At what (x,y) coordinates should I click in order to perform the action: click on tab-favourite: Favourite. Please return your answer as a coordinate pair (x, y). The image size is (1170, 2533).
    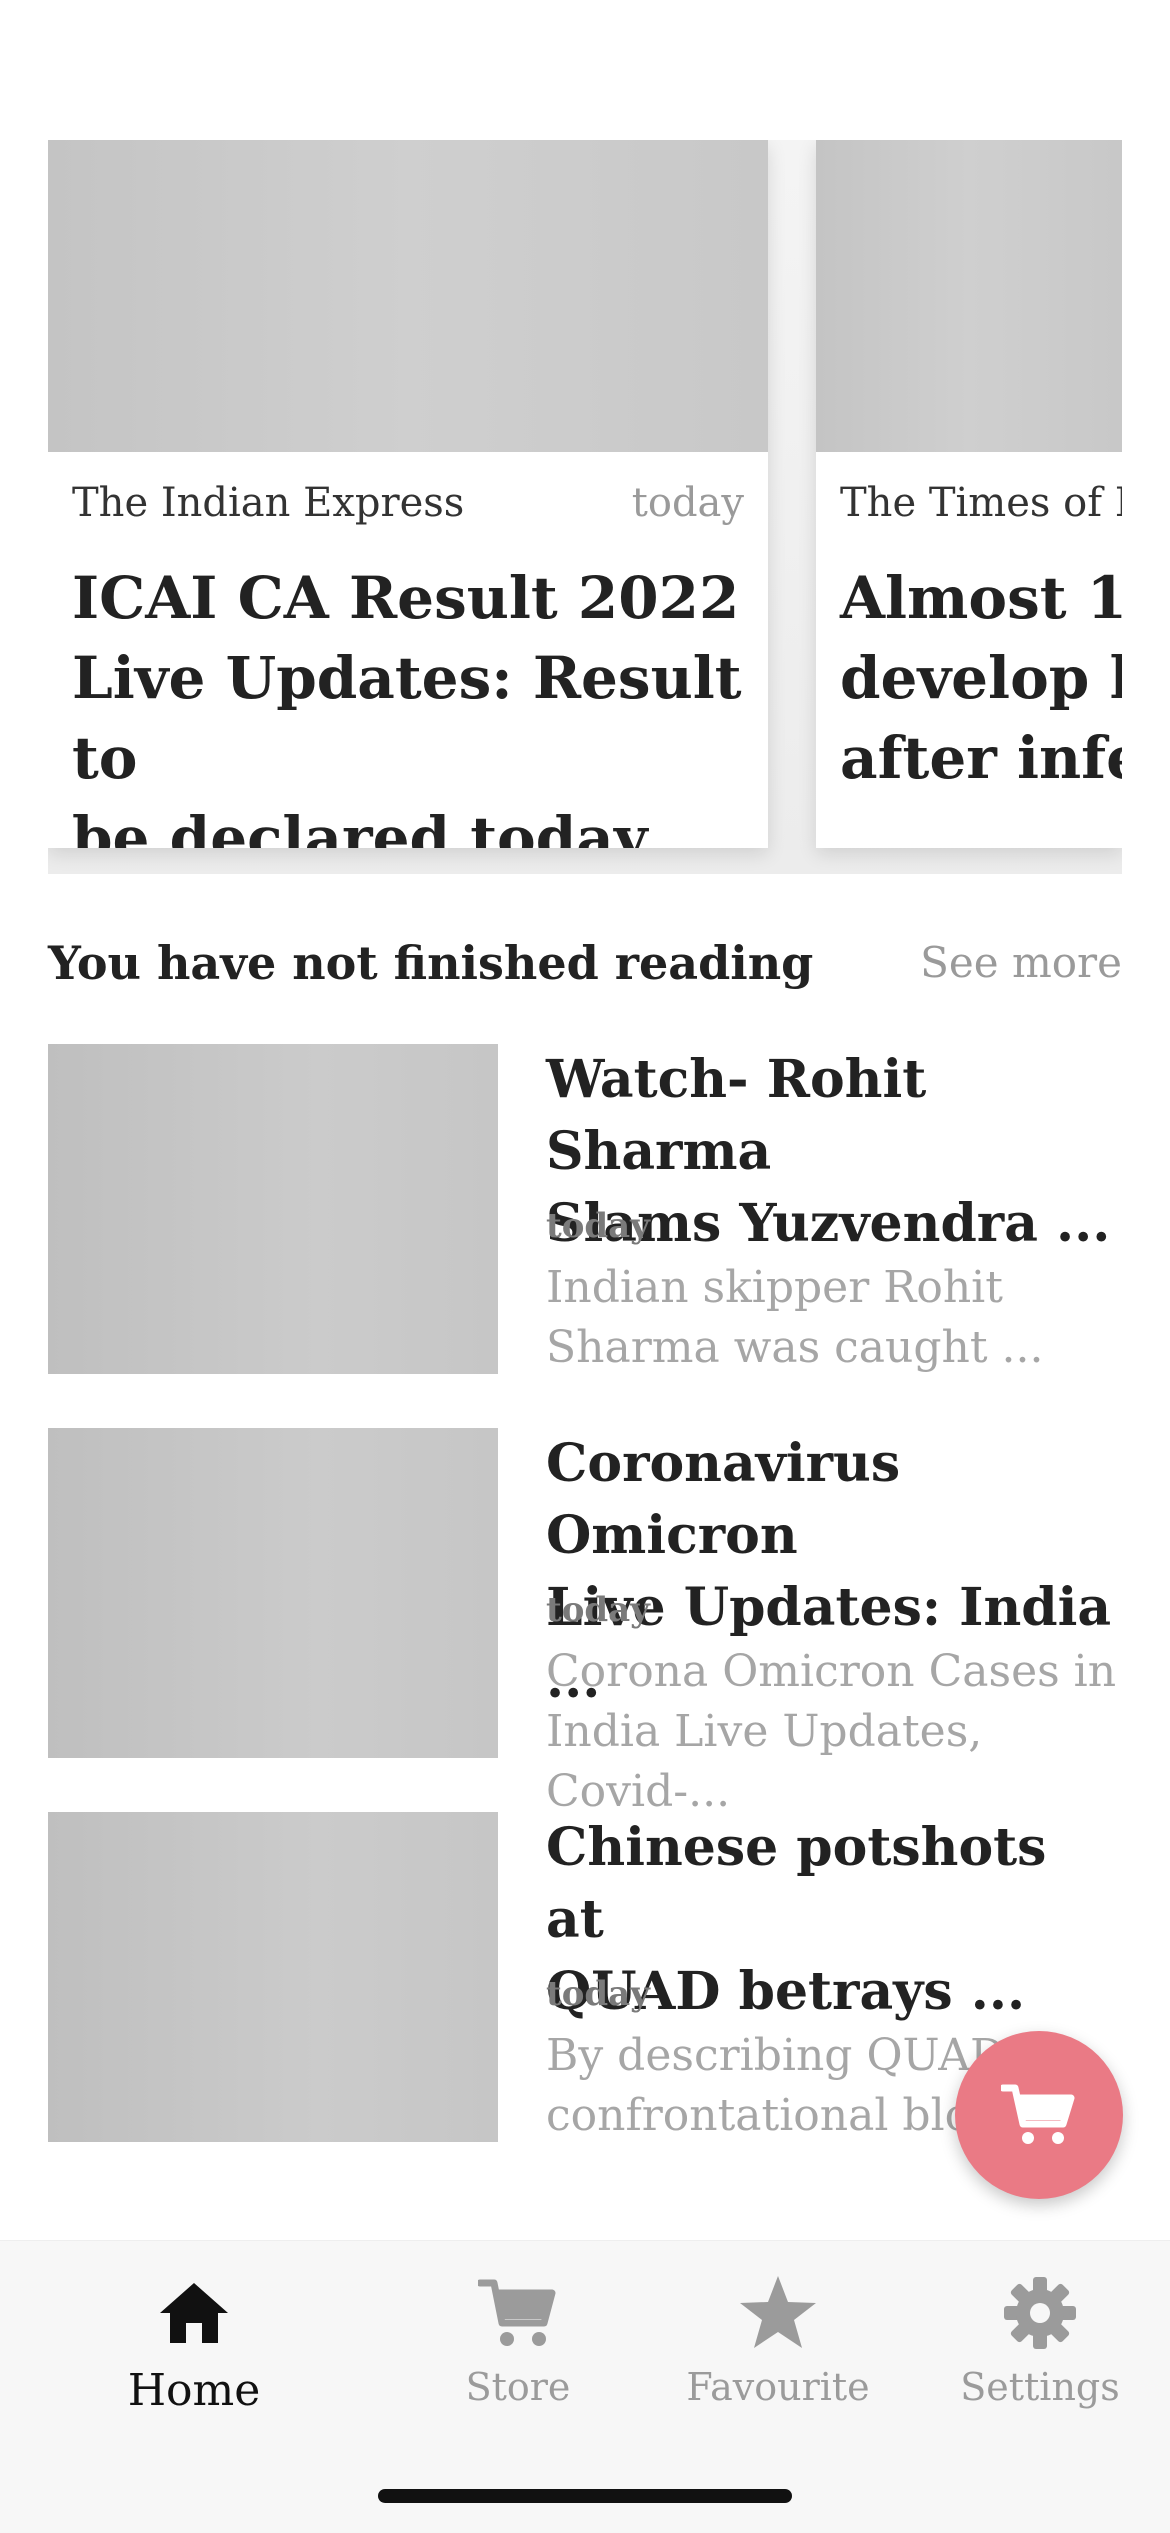
    Looking at the image, I should click on (778, 2346).